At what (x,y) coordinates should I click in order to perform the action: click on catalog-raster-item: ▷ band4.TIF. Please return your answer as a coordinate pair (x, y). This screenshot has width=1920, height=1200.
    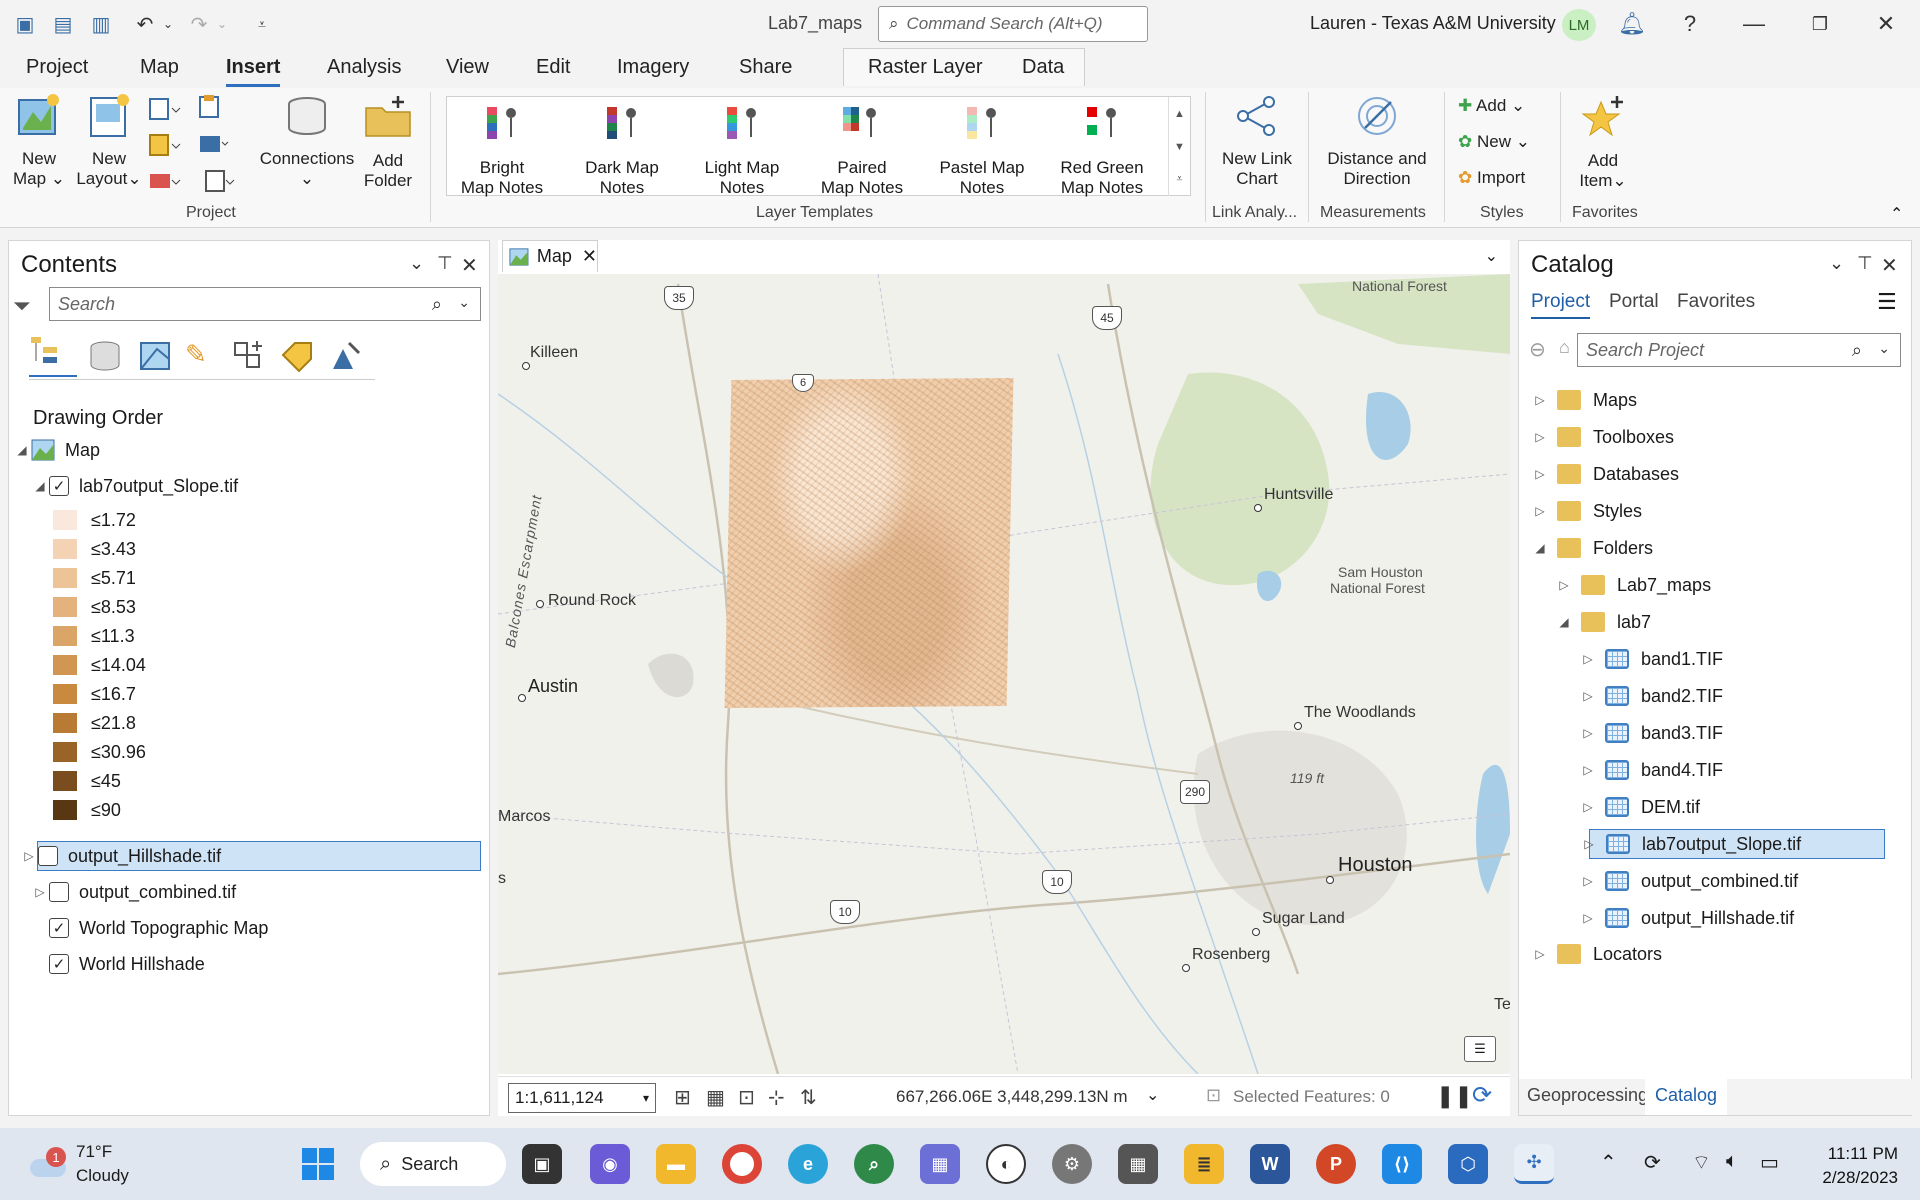
    Looking at the image, I should click on (1651, 770).